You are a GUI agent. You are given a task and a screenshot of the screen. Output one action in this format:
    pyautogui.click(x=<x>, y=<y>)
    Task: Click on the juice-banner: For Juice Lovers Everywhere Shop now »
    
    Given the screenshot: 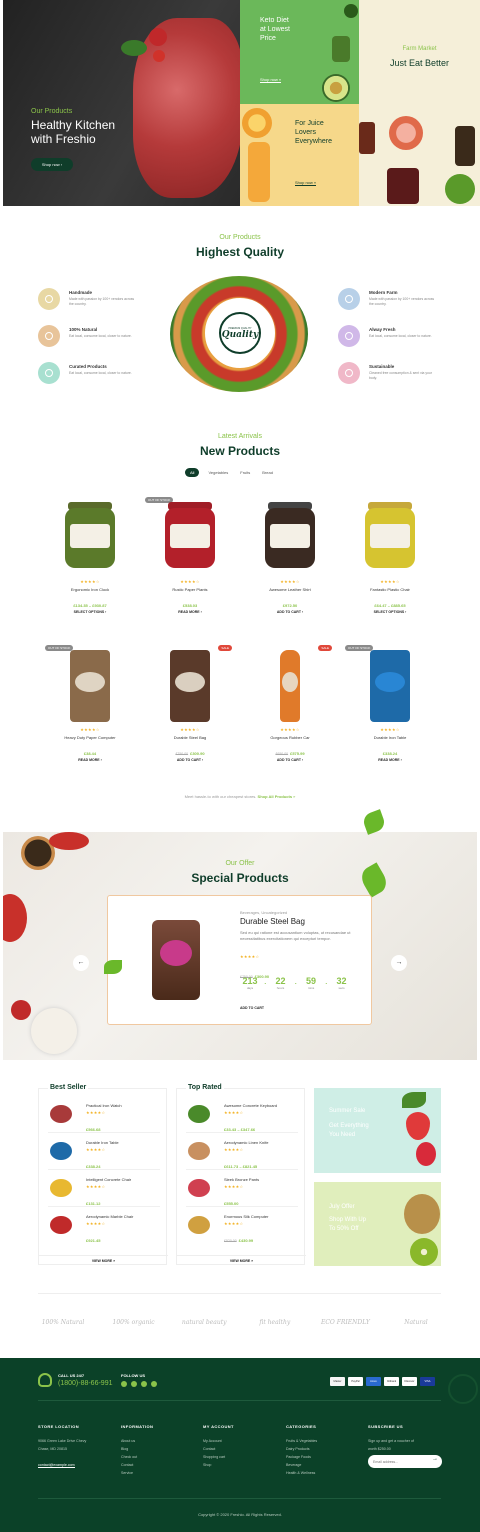 What is the action you would take?
    pyautogui.click(x=299, y=155)
    